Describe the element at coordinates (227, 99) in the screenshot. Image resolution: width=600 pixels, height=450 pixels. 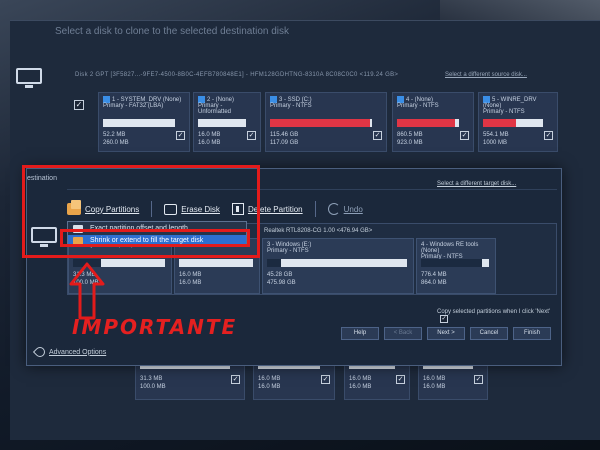
I see `partition-name: 2 - (None)` at that location.